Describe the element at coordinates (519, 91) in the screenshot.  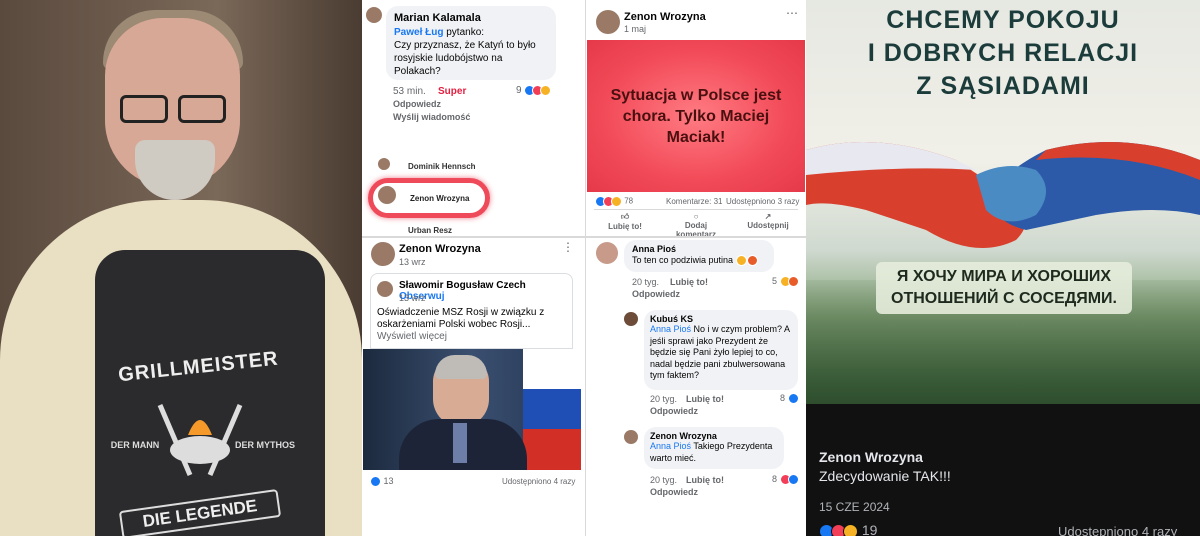
I see `reaction-count: 9` at that location.